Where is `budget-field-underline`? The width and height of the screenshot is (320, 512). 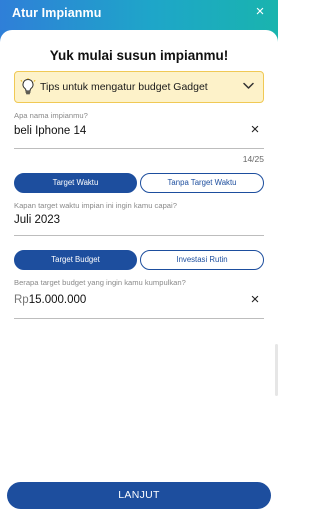
budget-field-underline is located at coordinates (139, 318).